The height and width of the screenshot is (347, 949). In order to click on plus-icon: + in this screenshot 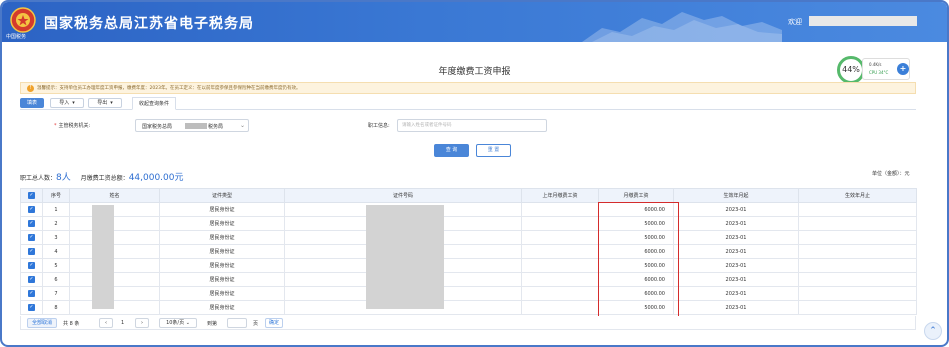, I will do `click(903, 69)`.